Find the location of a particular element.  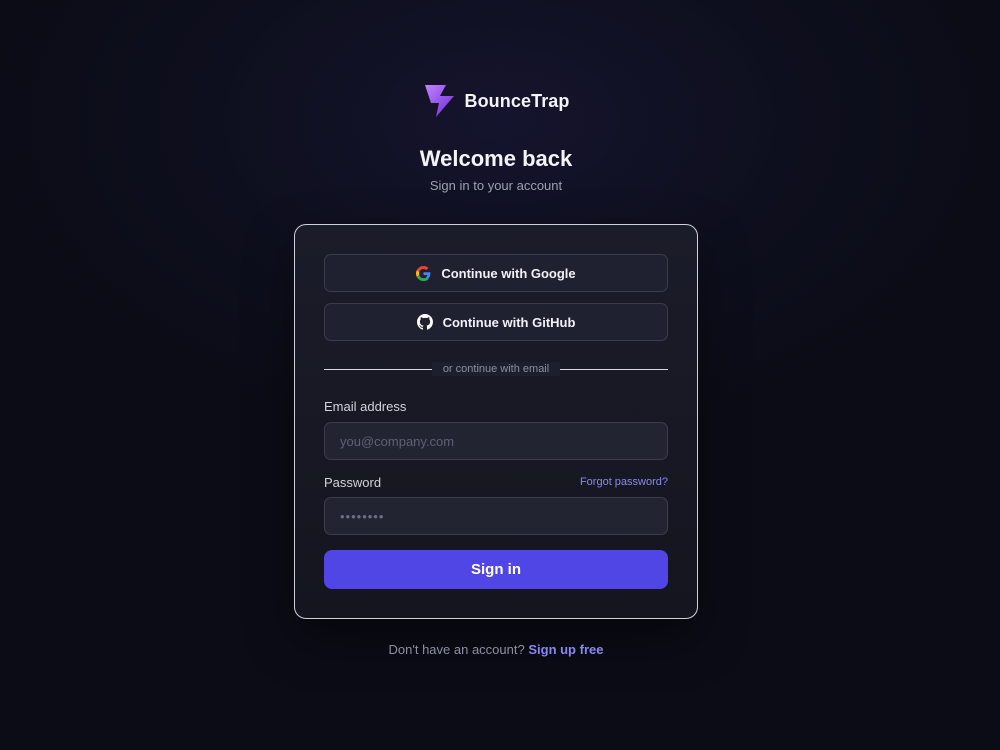

divider: or continue with email is located at coordinates (496, 369).